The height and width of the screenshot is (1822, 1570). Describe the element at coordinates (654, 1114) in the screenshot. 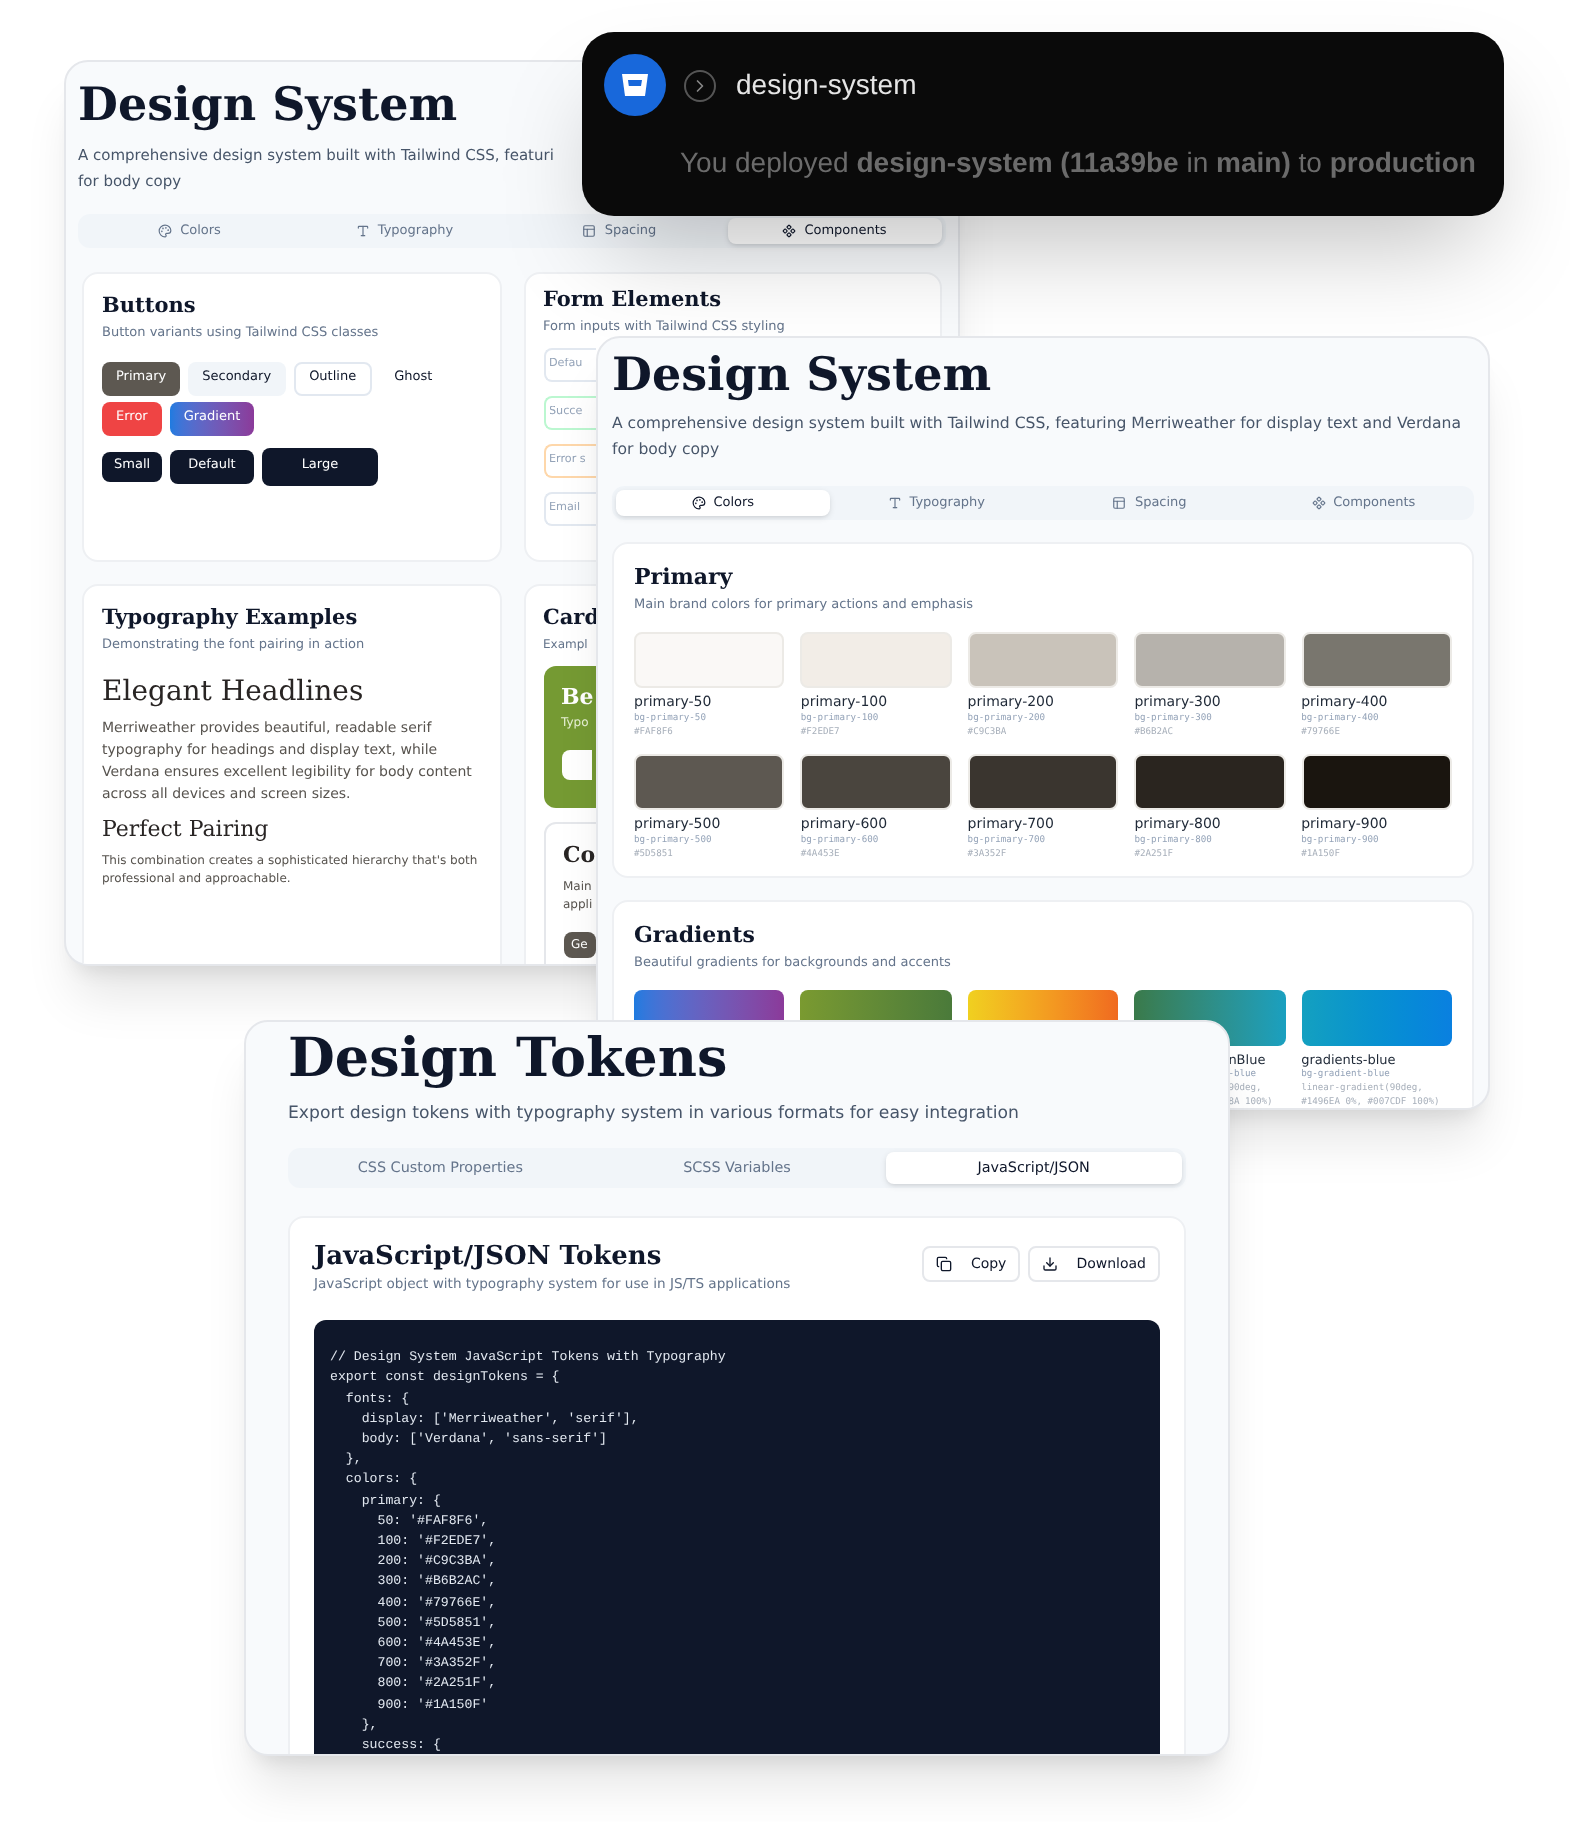

I see `page-description: Export design tokens with typography system in various formats for easy integration` at that location.